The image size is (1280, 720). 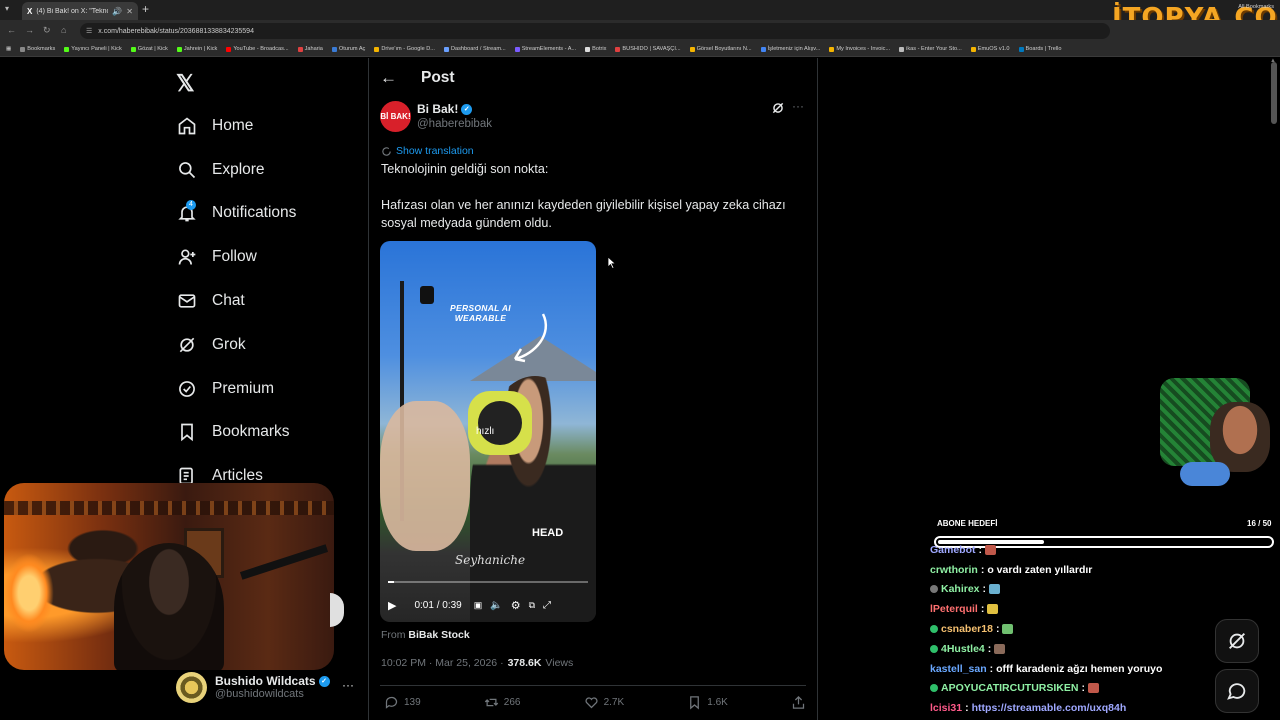 What do you see at coordinates (236, 301) in the screenshot?
I see `nav-chat: Chat` at bounding box center [236, 301].